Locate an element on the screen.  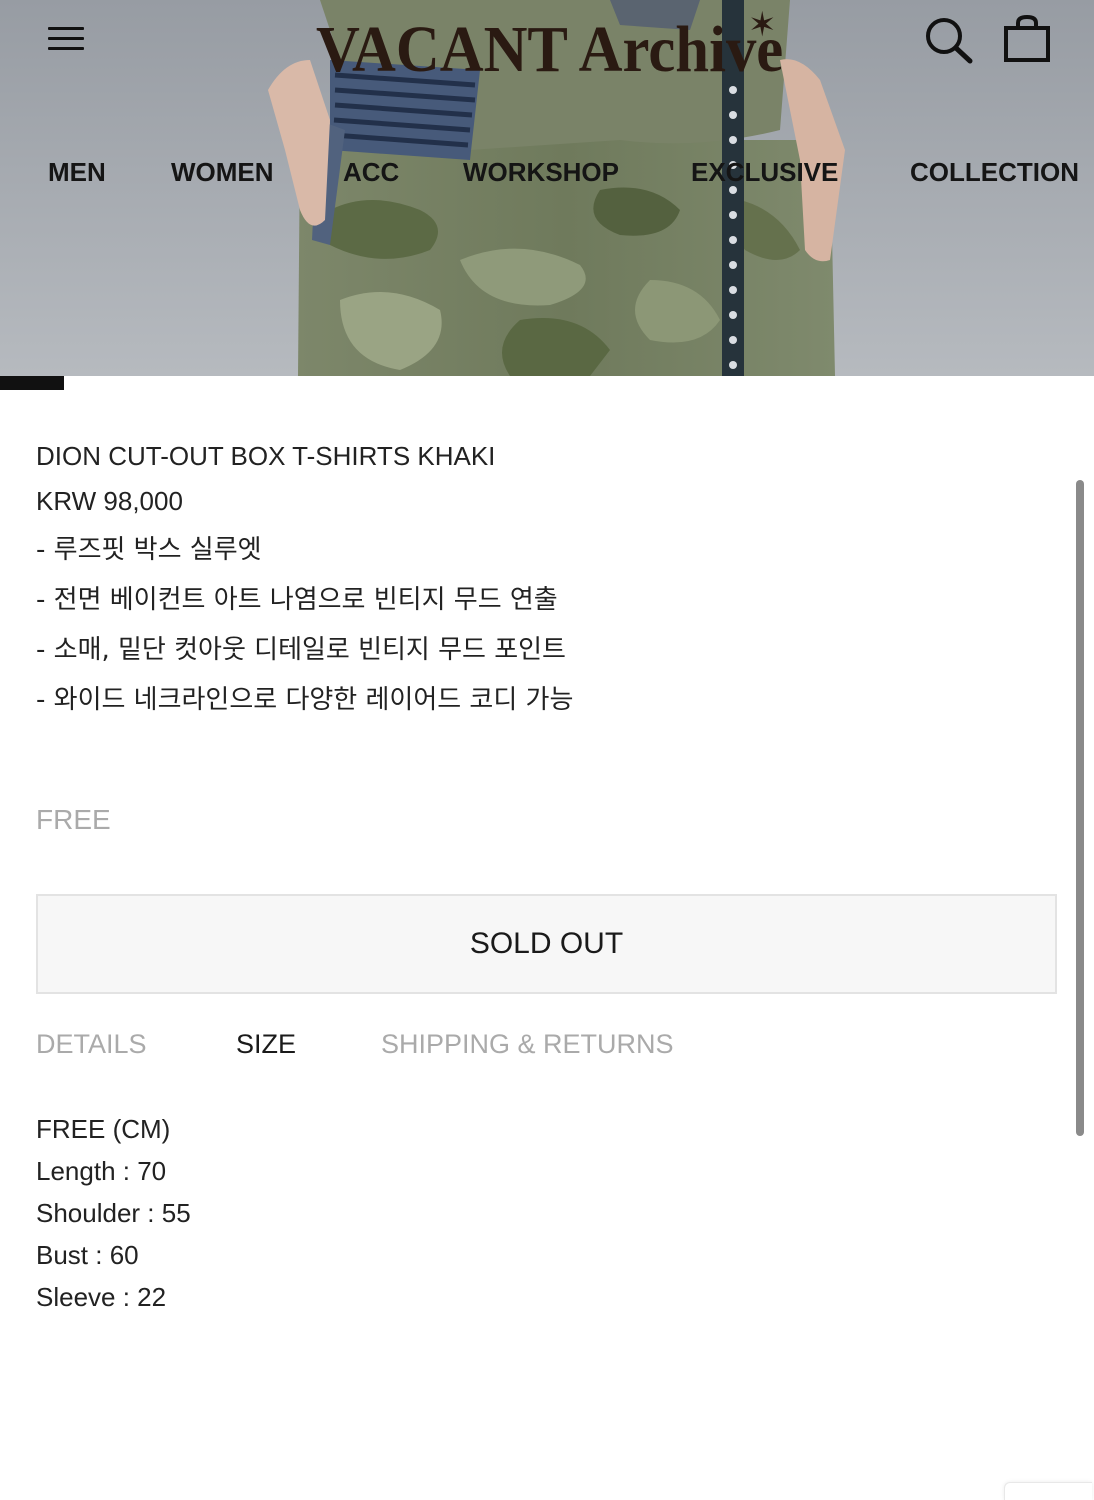
tab-details: DETAILS is located at coordinates (91, 1044).